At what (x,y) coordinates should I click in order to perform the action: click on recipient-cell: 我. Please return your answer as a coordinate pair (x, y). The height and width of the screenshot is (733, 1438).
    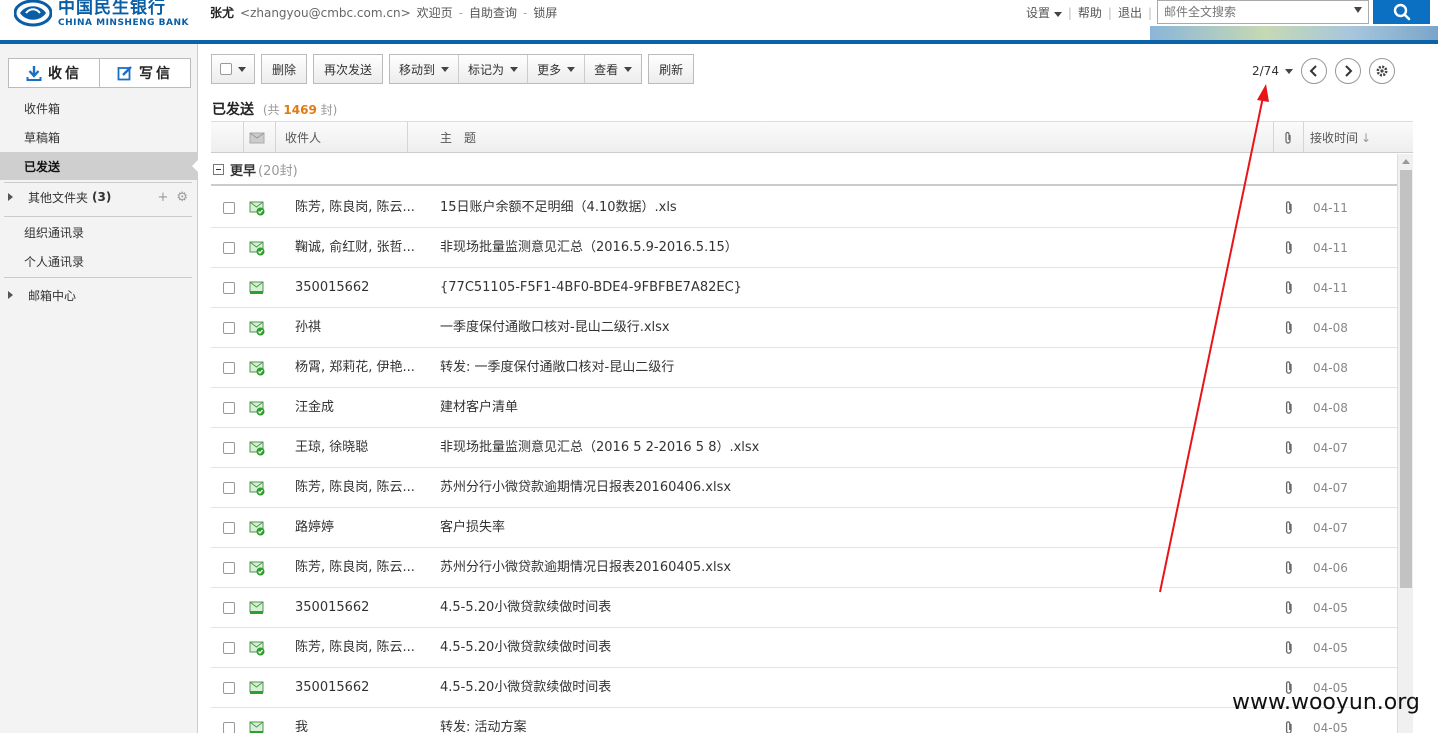
    Looking at the image, I should click on (360, 720).